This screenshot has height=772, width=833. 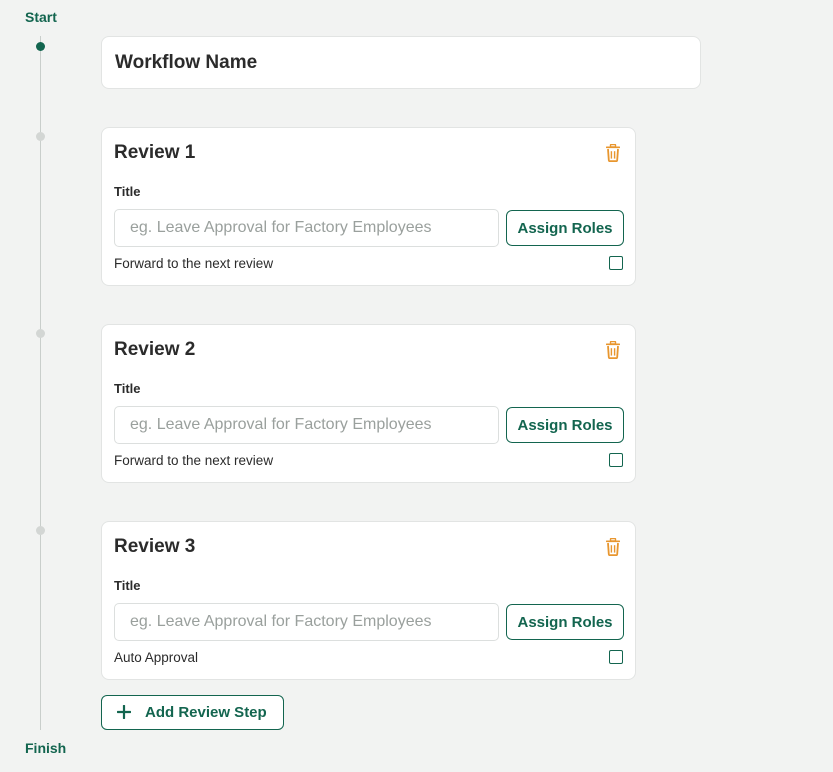 I want to click on workflow-name-card: Workflow Name, so click(x=401, y=62).